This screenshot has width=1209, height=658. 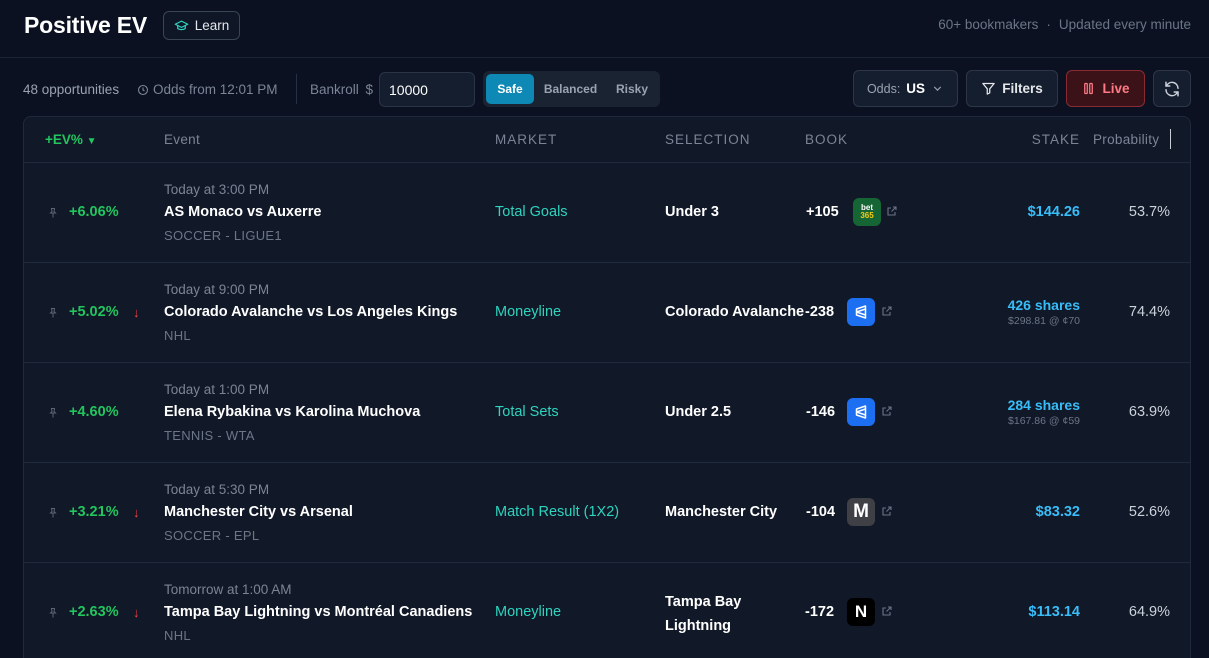 I want to click on live-toggle-button: Live, so click(x=1105, y=88).